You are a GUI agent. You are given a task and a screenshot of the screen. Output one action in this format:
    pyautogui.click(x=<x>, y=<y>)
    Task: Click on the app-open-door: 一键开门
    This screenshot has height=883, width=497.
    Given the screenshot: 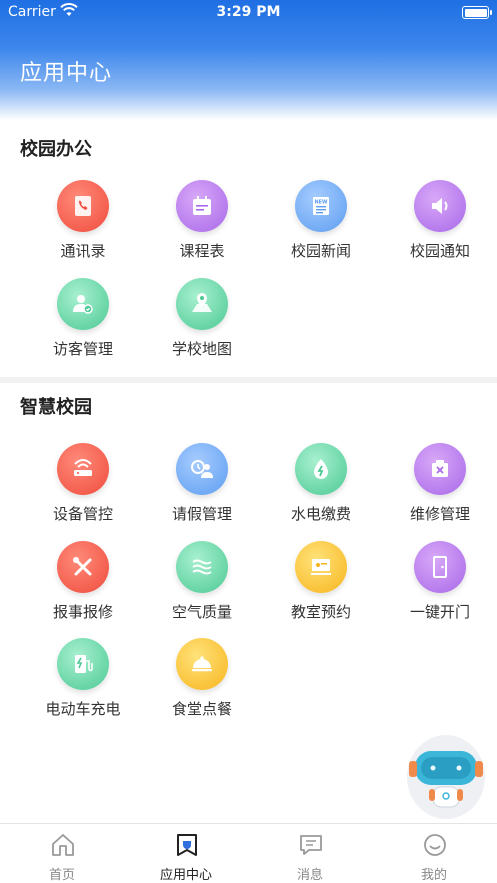 What is the action you would take?
    pyautogui.click(x=437, y=587)
    